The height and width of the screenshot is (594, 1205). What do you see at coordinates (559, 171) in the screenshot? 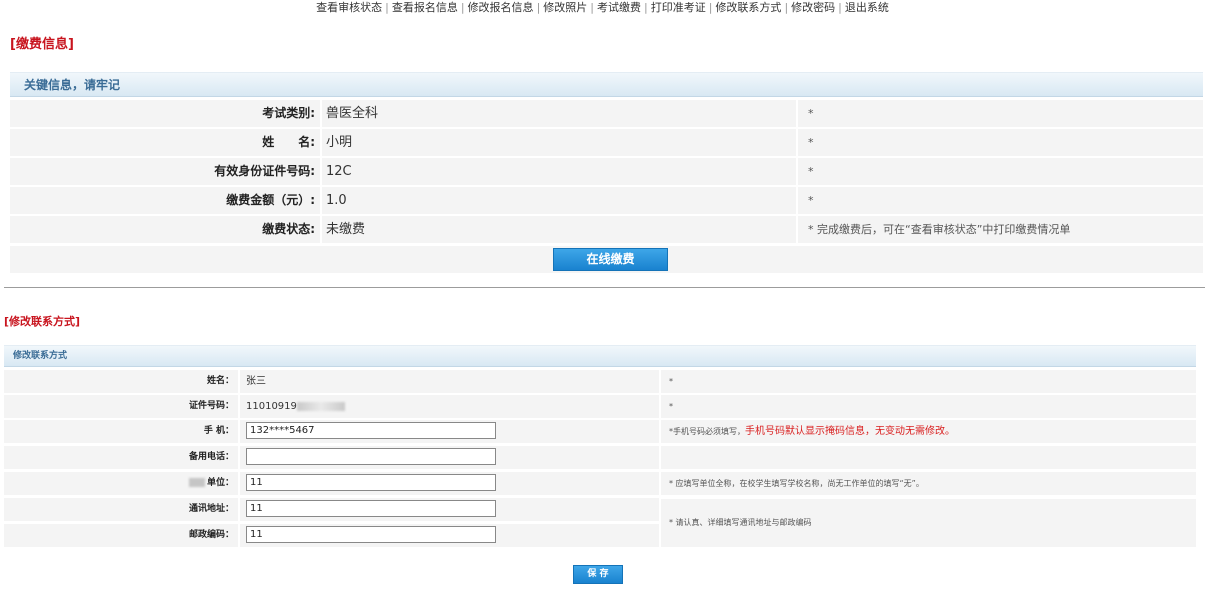
I see `field-value: 12C` at bounding box center [559, 171].